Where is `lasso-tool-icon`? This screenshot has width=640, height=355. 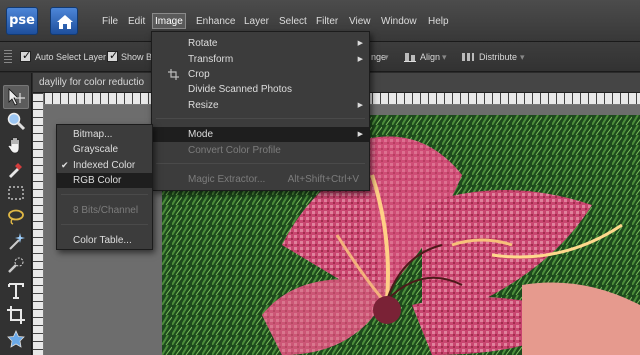
lasso-tool-icon is located at coordinates (16, 217).